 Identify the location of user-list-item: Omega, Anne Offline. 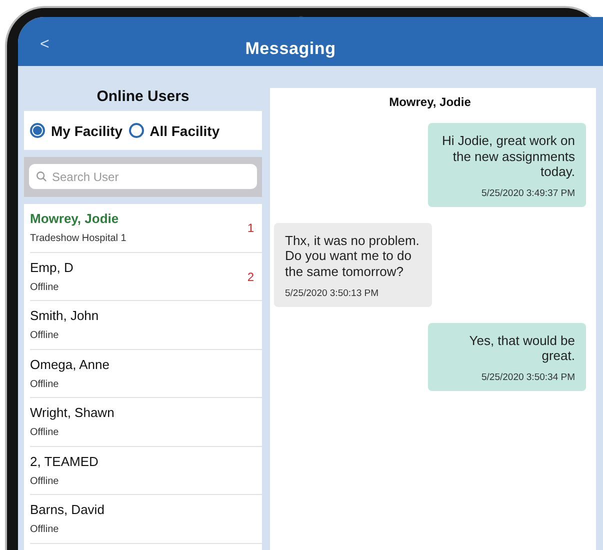
(146, 374).